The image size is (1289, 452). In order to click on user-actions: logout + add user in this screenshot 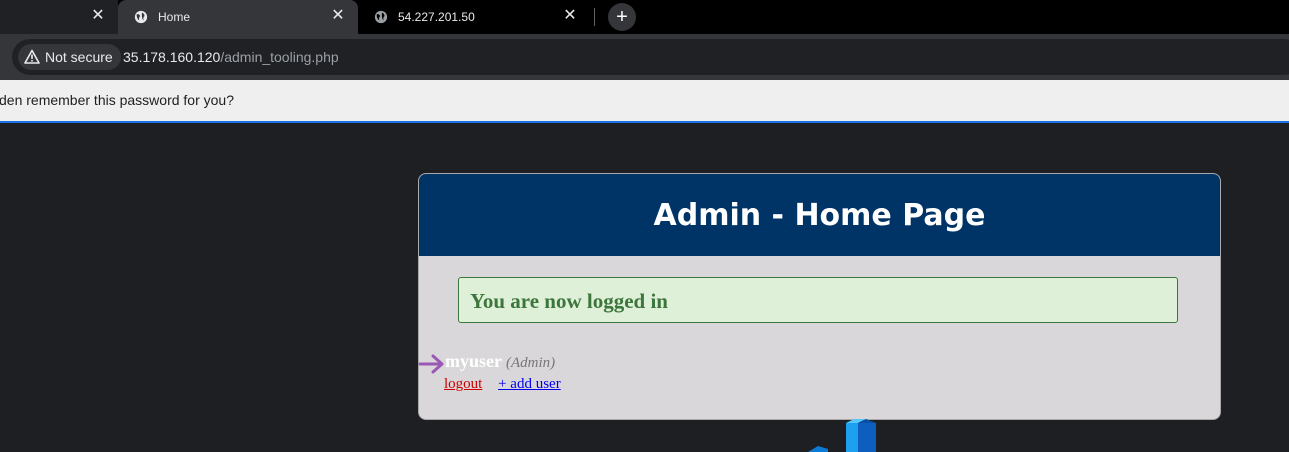, I will do `click(502, 384)`.